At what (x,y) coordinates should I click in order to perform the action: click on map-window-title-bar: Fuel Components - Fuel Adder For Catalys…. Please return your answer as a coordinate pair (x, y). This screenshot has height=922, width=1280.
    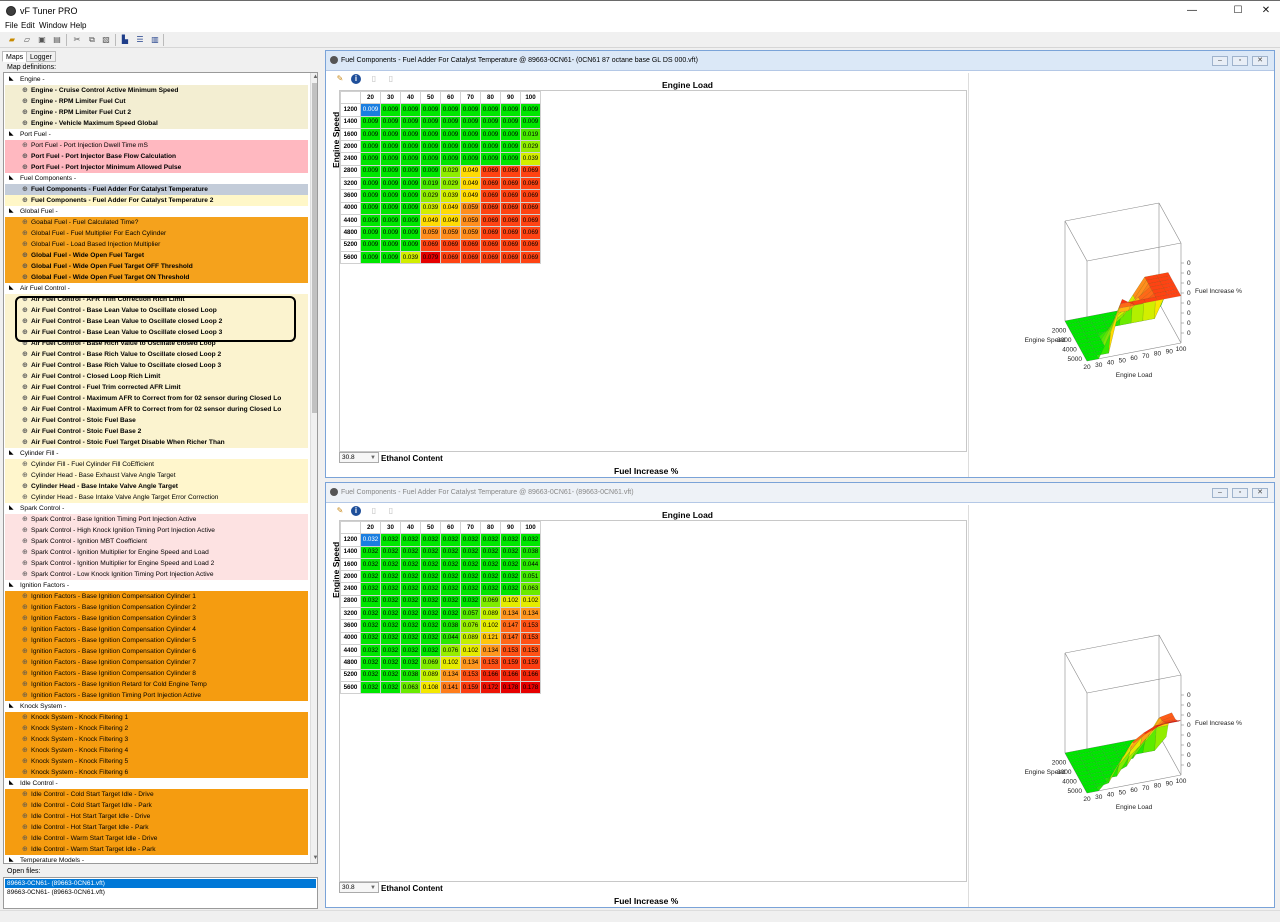
    Looking at the image, I should click on (800, 493).